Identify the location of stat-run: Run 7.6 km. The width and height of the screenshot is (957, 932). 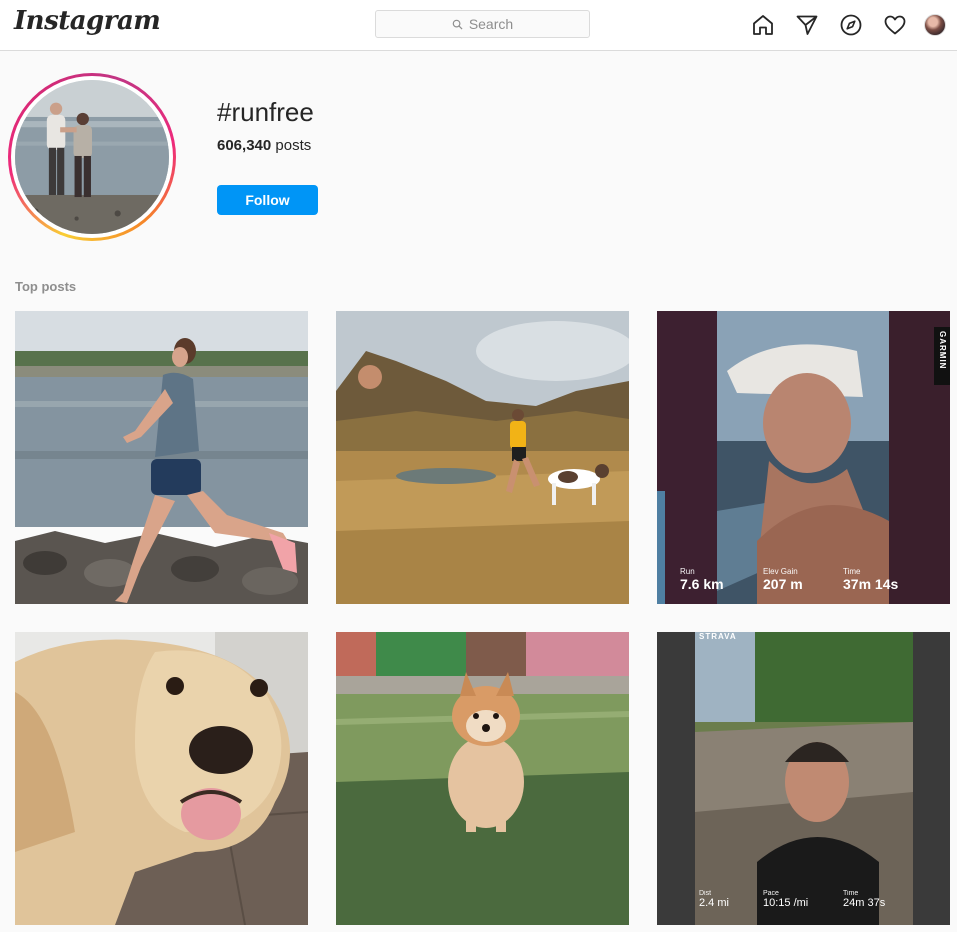
(702, 579).